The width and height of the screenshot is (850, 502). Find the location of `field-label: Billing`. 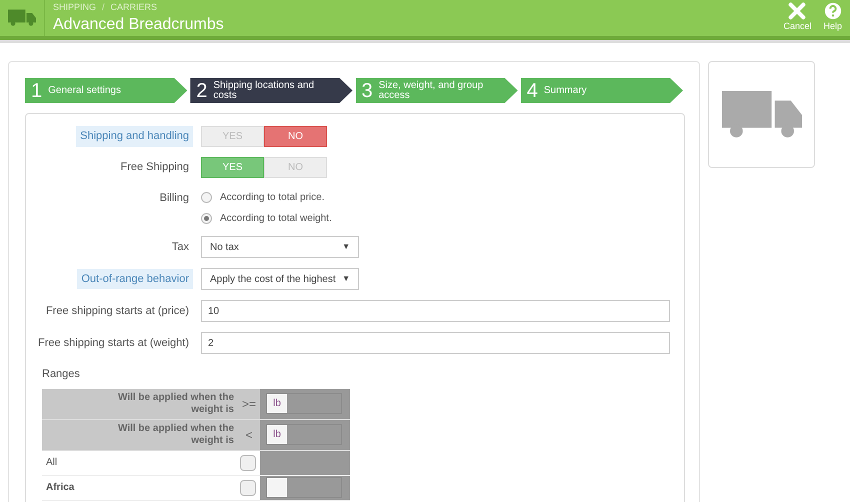

field-label: Billing is located at coordinates (174, 198).